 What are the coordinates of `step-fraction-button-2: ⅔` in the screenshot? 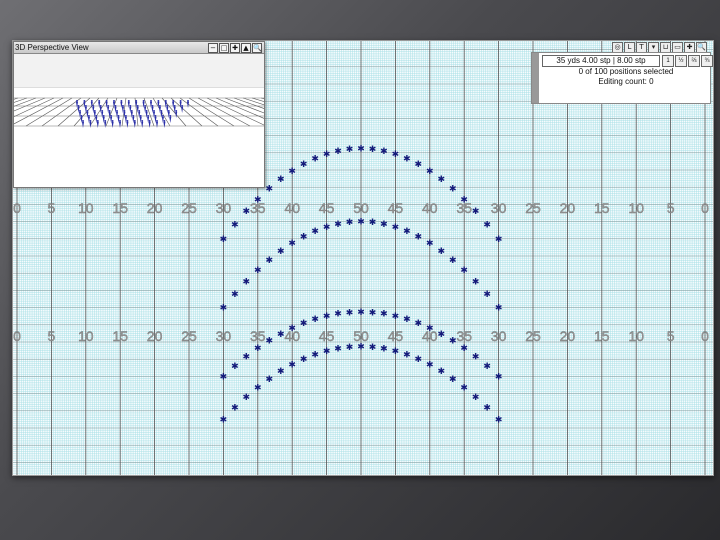 It's located at (694, 61).